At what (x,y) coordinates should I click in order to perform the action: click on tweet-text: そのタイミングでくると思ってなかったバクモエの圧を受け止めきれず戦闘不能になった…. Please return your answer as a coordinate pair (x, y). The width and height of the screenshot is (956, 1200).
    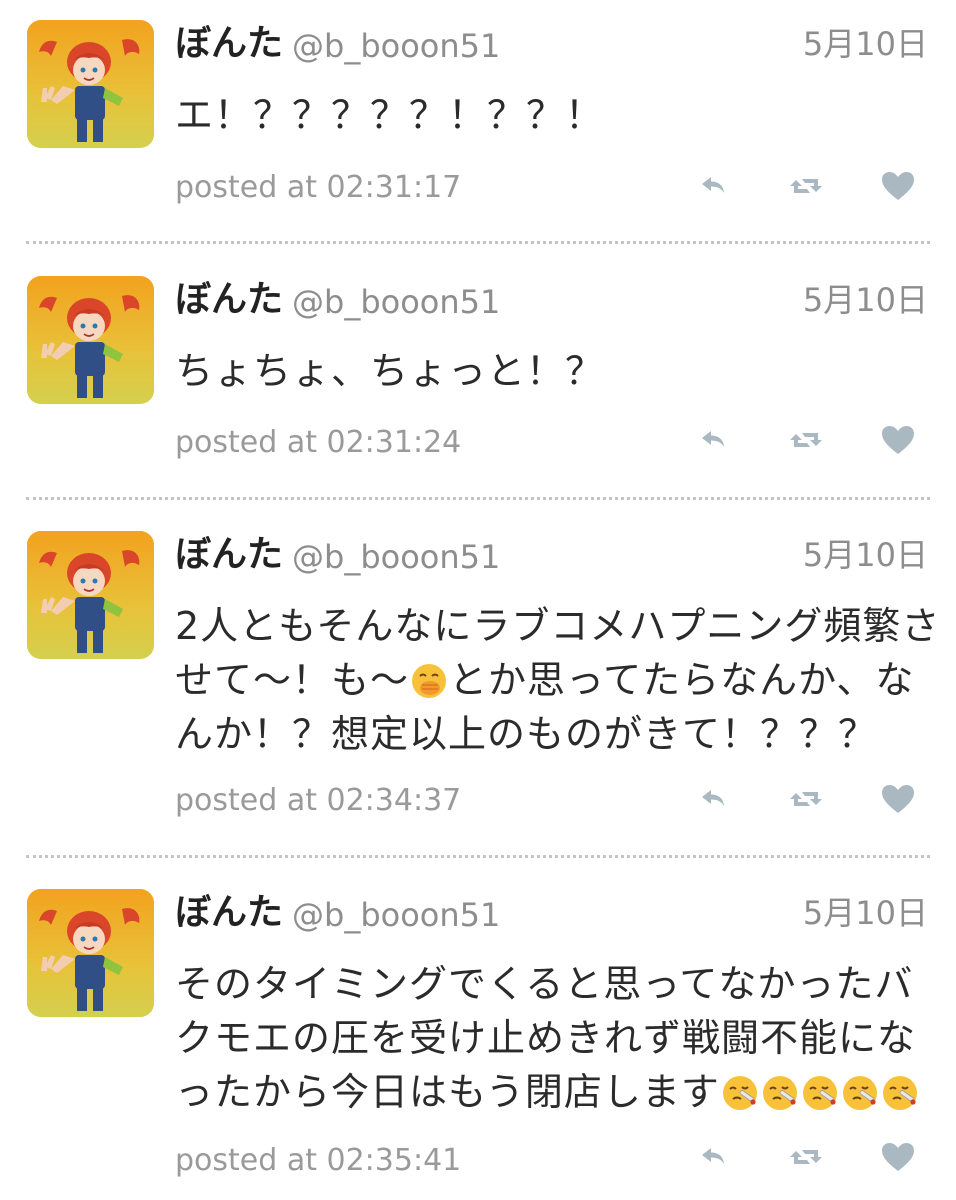
    Looking at the image, I should click on (560, 1038).